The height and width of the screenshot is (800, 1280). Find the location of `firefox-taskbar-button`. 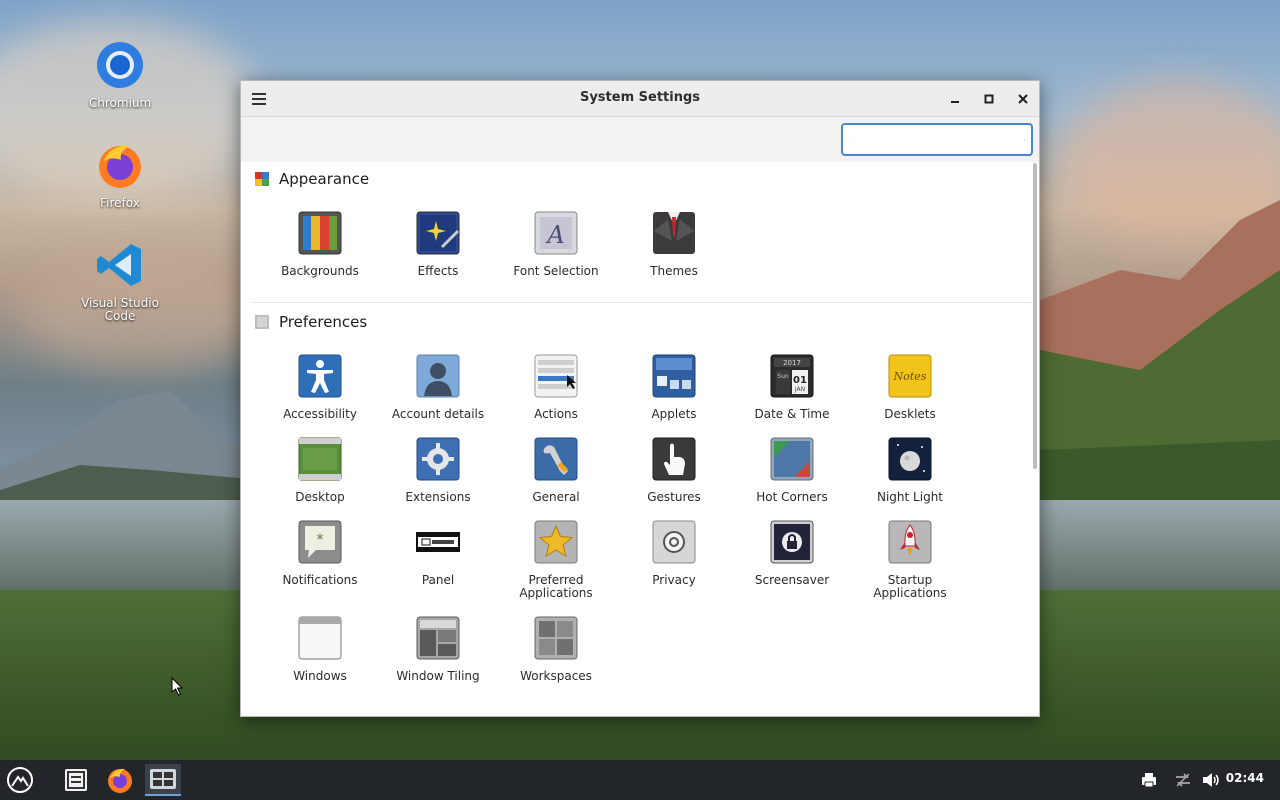

firefox-taskbar-button is located at coordinates (120, 780).